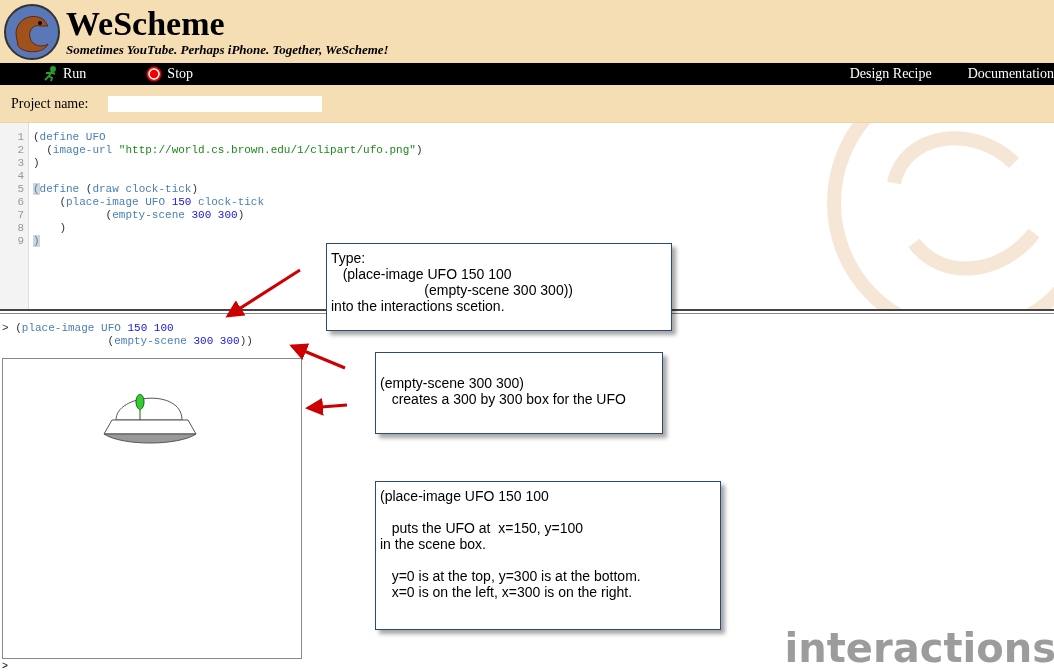 This screenshot has height=672, width=1054. I want to click on line-number: 7, so click(21, 215).